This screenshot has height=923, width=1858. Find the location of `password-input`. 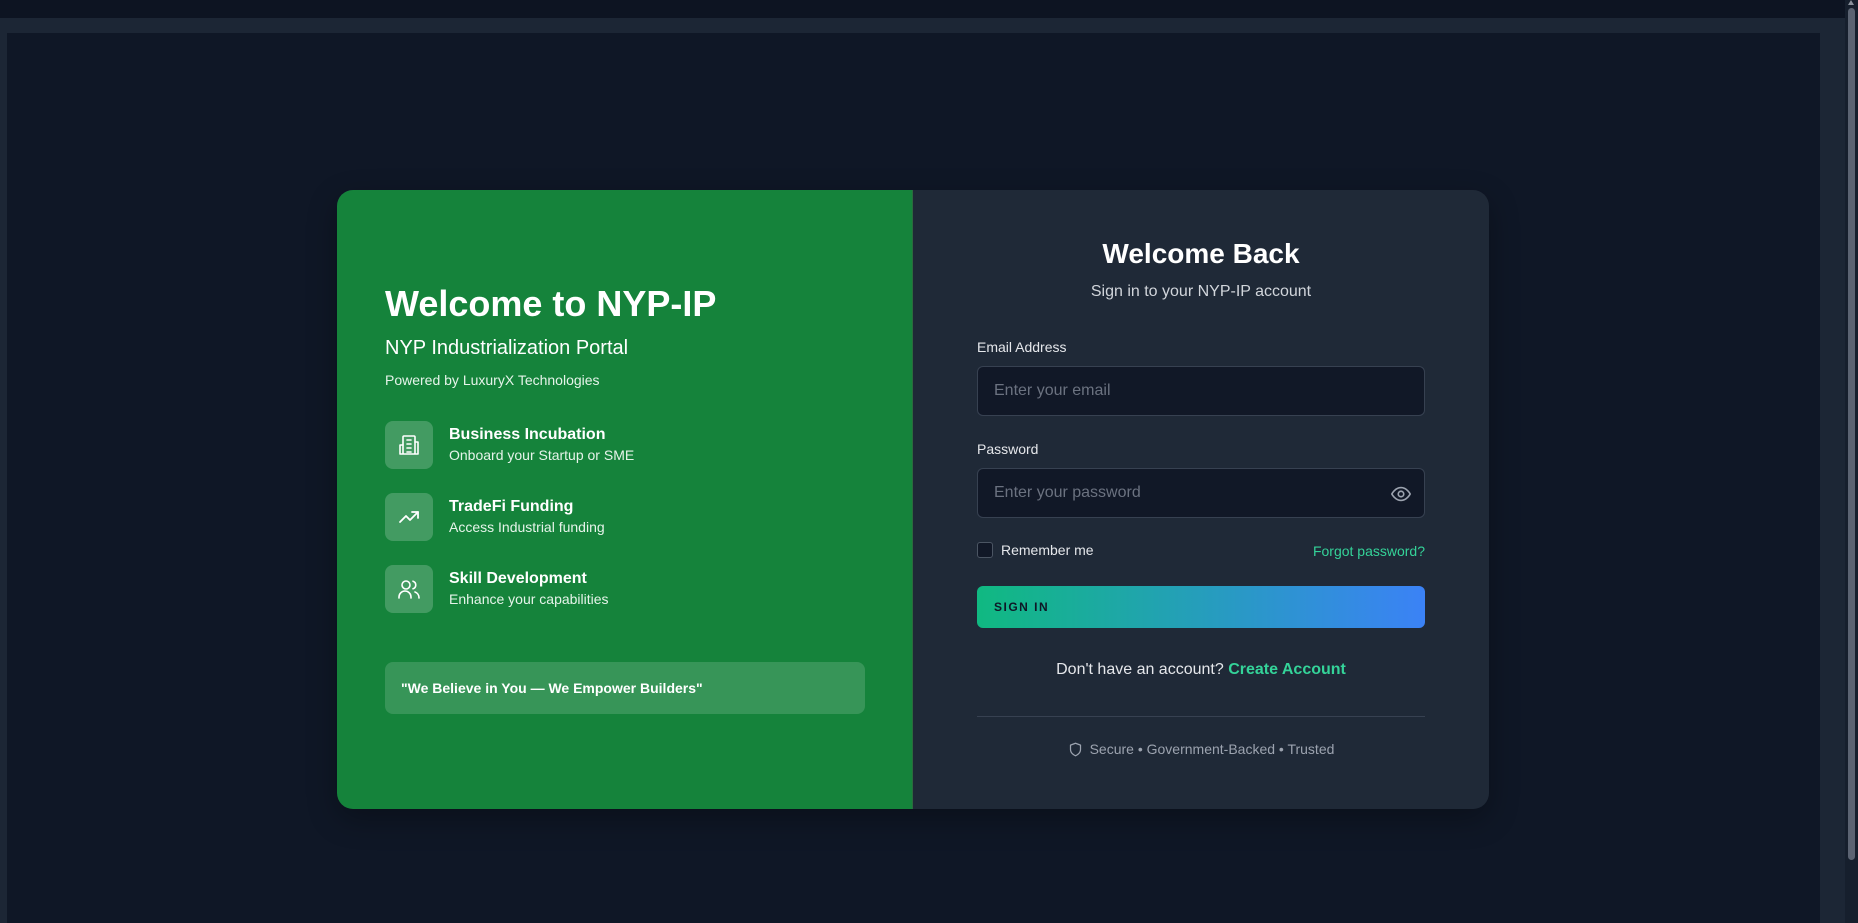

password-input is located at coordinates (1201, 493).